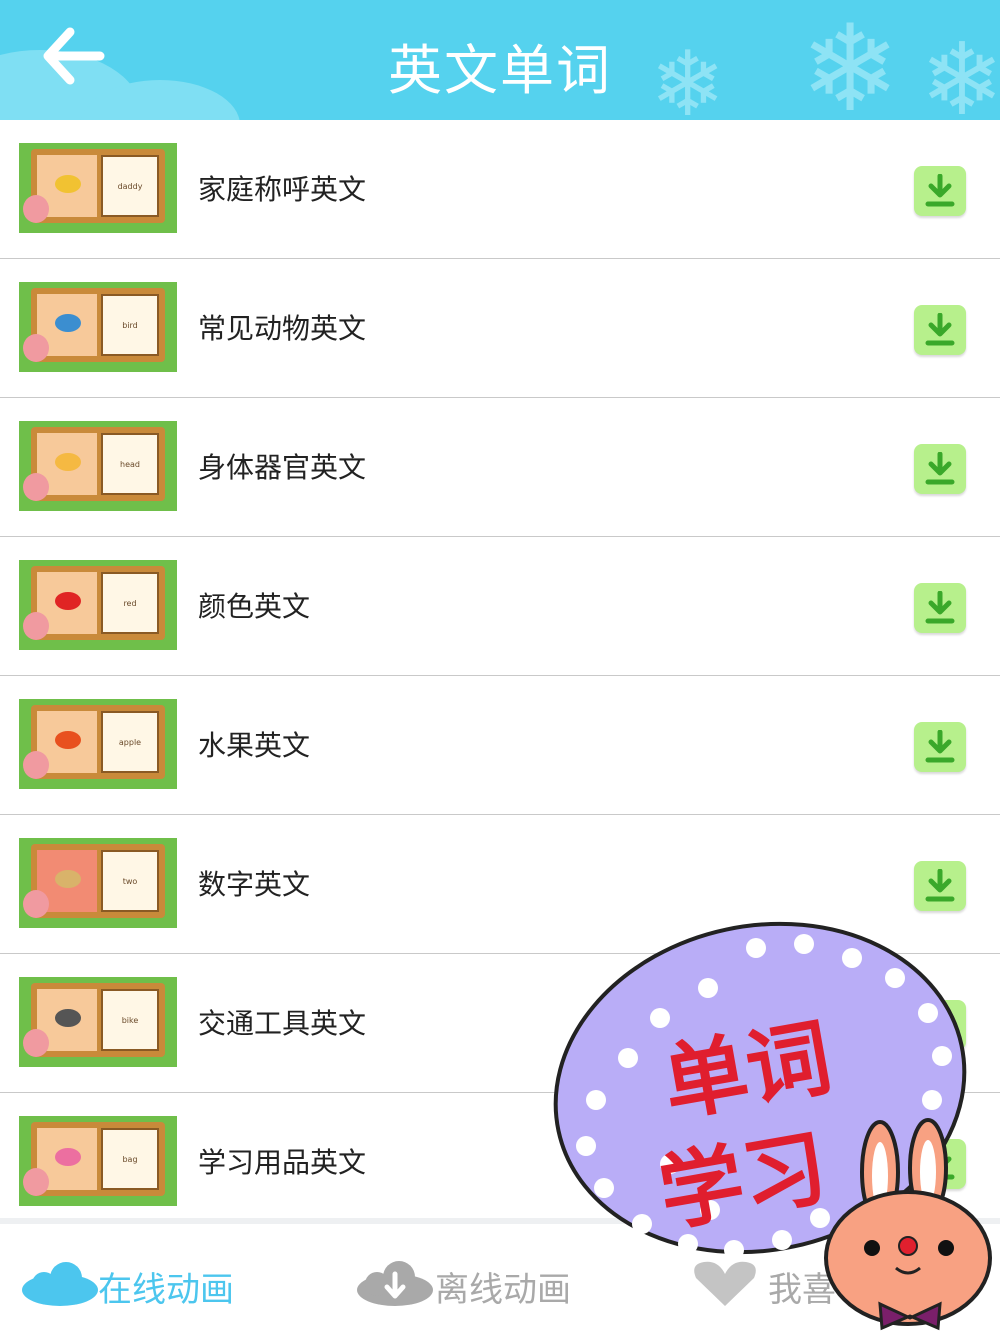 This screenshot has height=1340, width=1000. What do you see at coordinates (98, 327) in the screenshot?
I see `lesson-thumbnail: bird` at bounding box center [98, 327].